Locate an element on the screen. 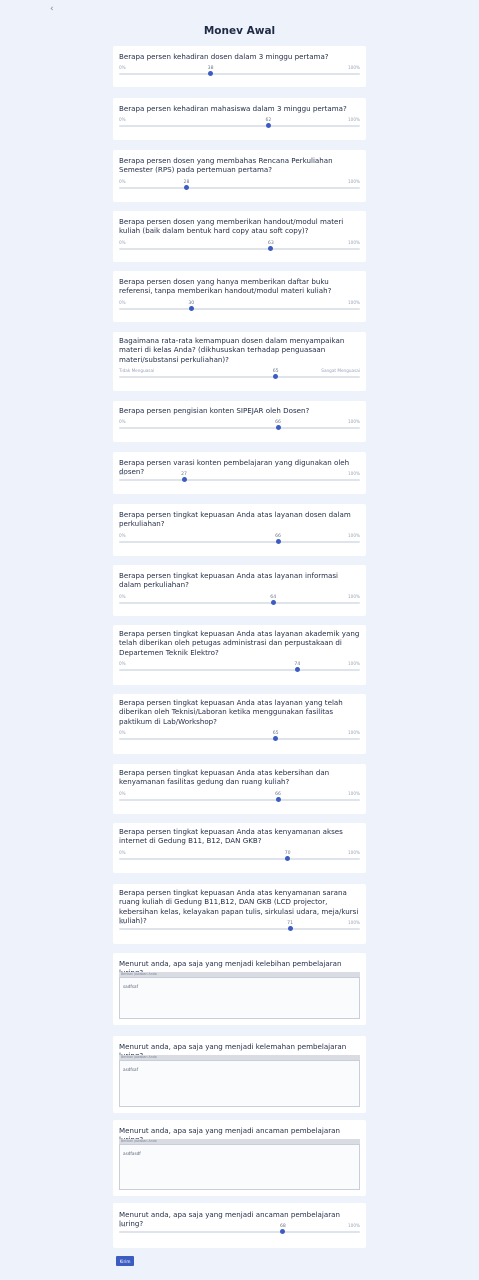  back-icon: ‹ is located at coordinates (52, 9).